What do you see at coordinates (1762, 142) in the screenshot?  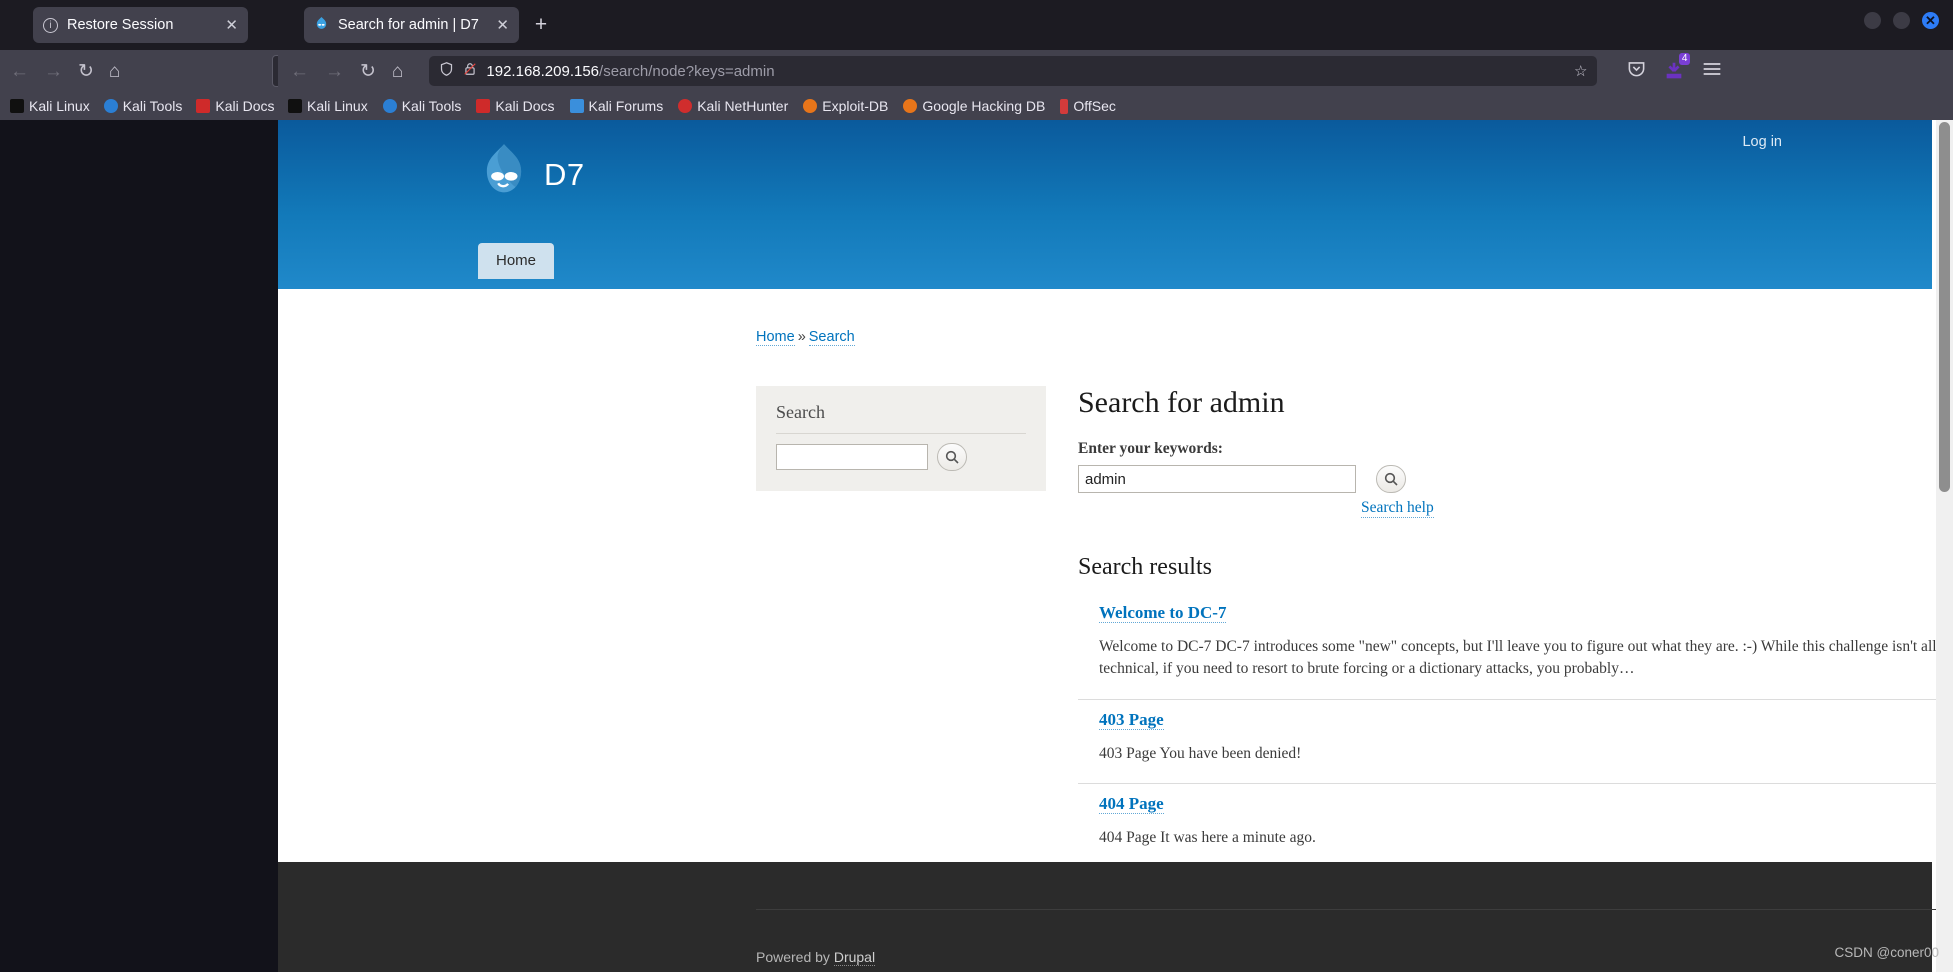 I see `login-link: Log in` at bounding box center [1762, 142].